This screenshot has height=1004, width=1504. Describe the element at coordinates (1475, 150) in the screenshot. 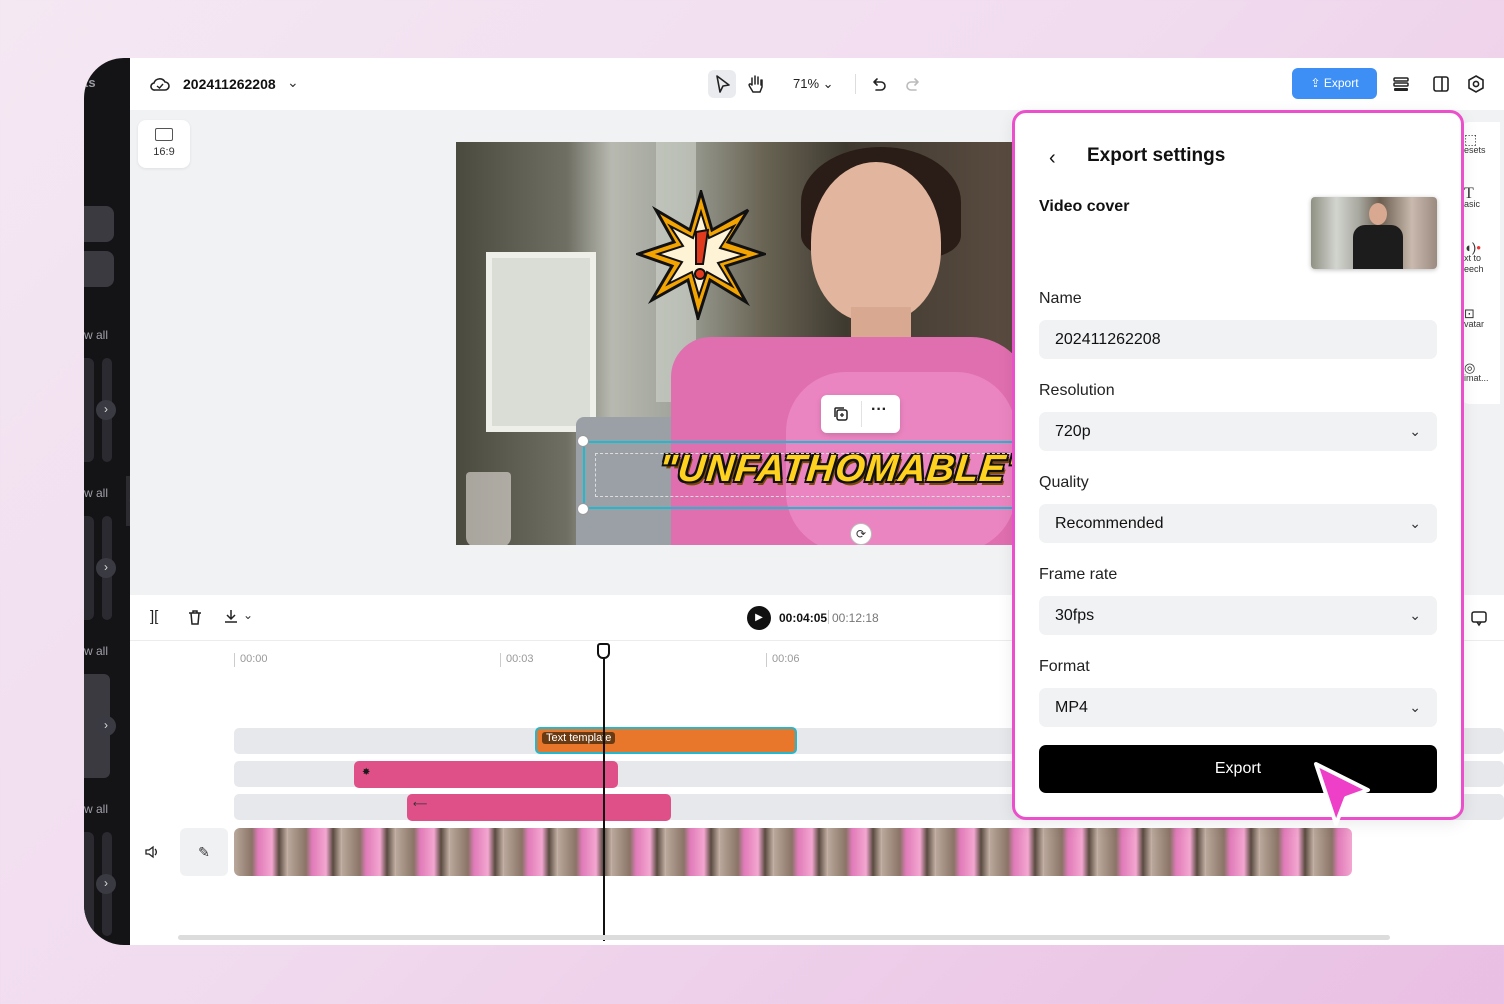

I see `presets-label: esets` at that location.